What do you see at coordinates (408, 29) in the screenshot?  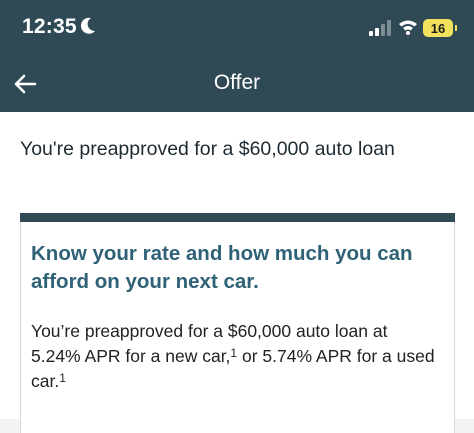 I see `wifi-icon` at bounding box center [408, 29].